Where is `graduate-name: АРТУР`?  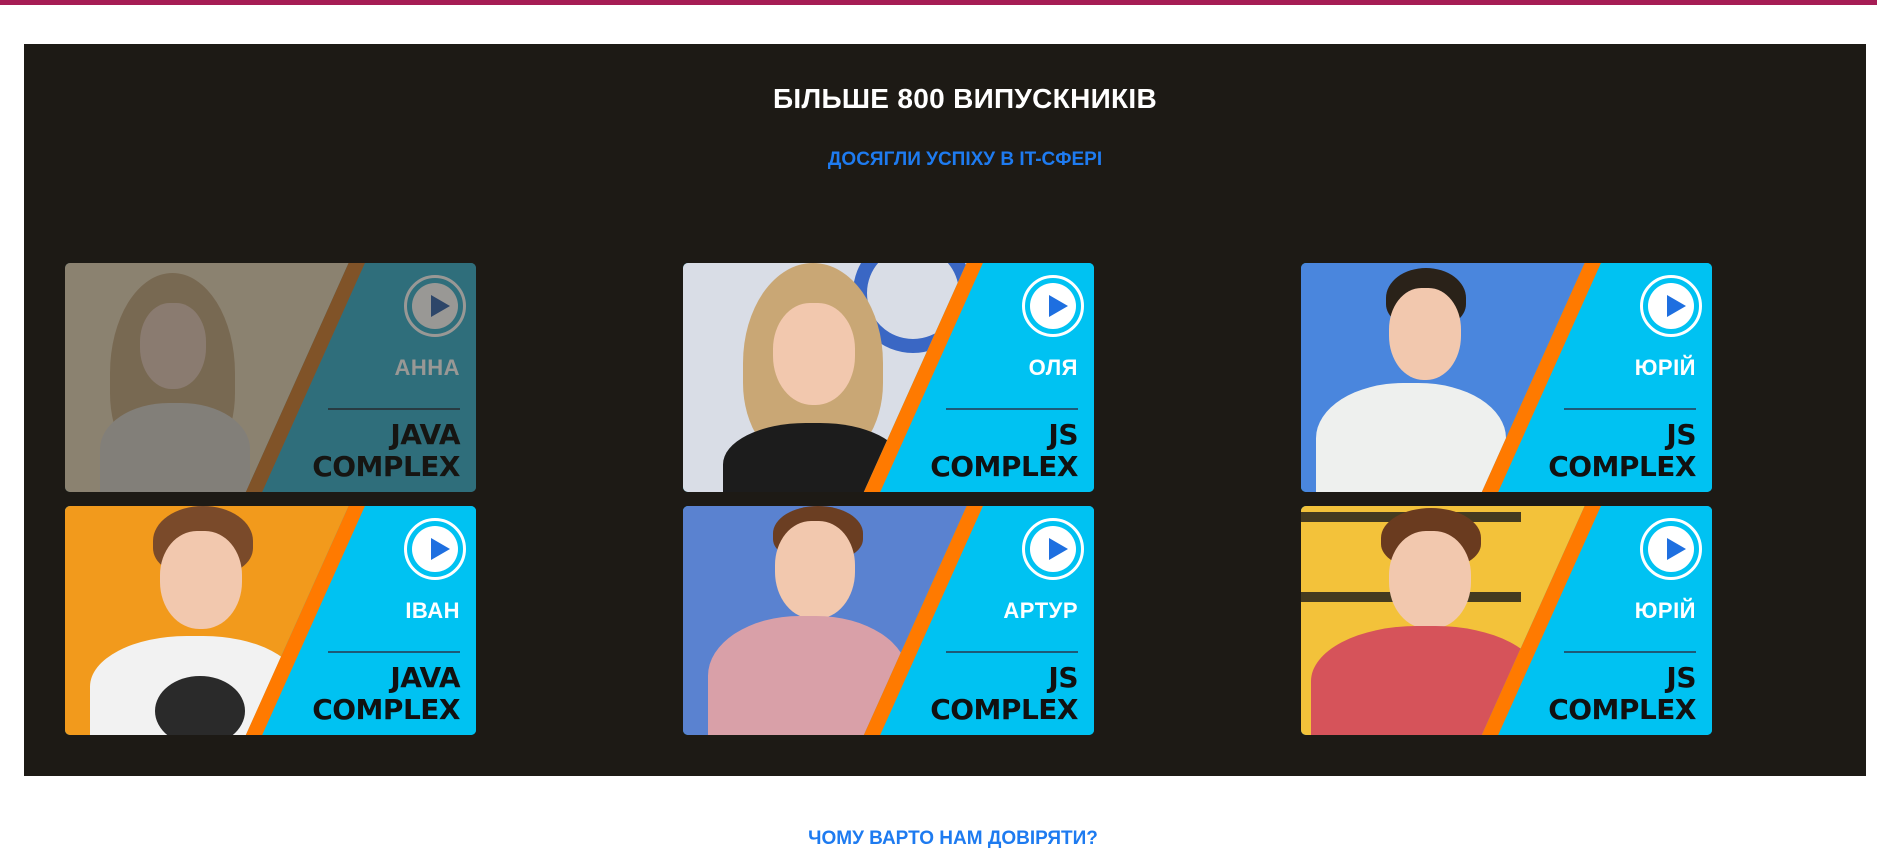
graduate-name: АРТУР is located at coordinates (1040, 610).